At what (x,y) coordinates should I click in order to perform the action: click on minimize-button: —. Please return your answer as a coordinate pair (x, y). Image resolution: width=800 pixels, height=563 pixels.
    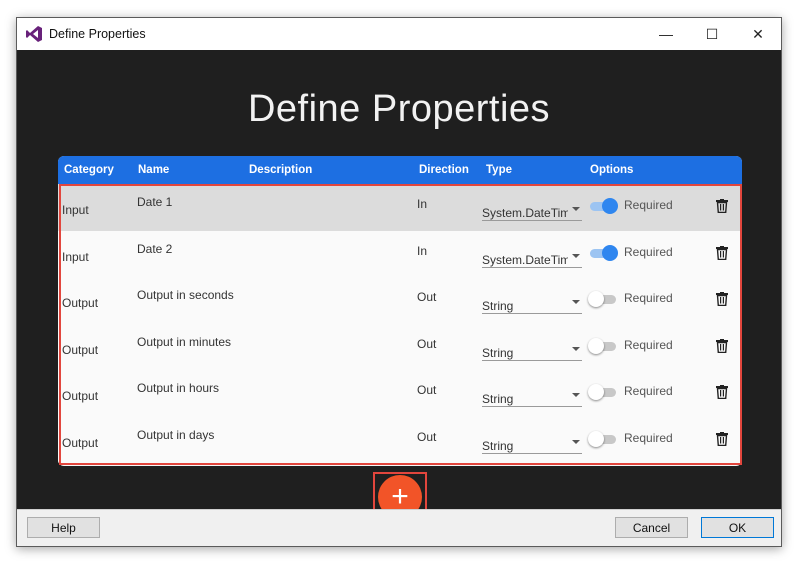
    Looking at the image, I should click on (666, 34).